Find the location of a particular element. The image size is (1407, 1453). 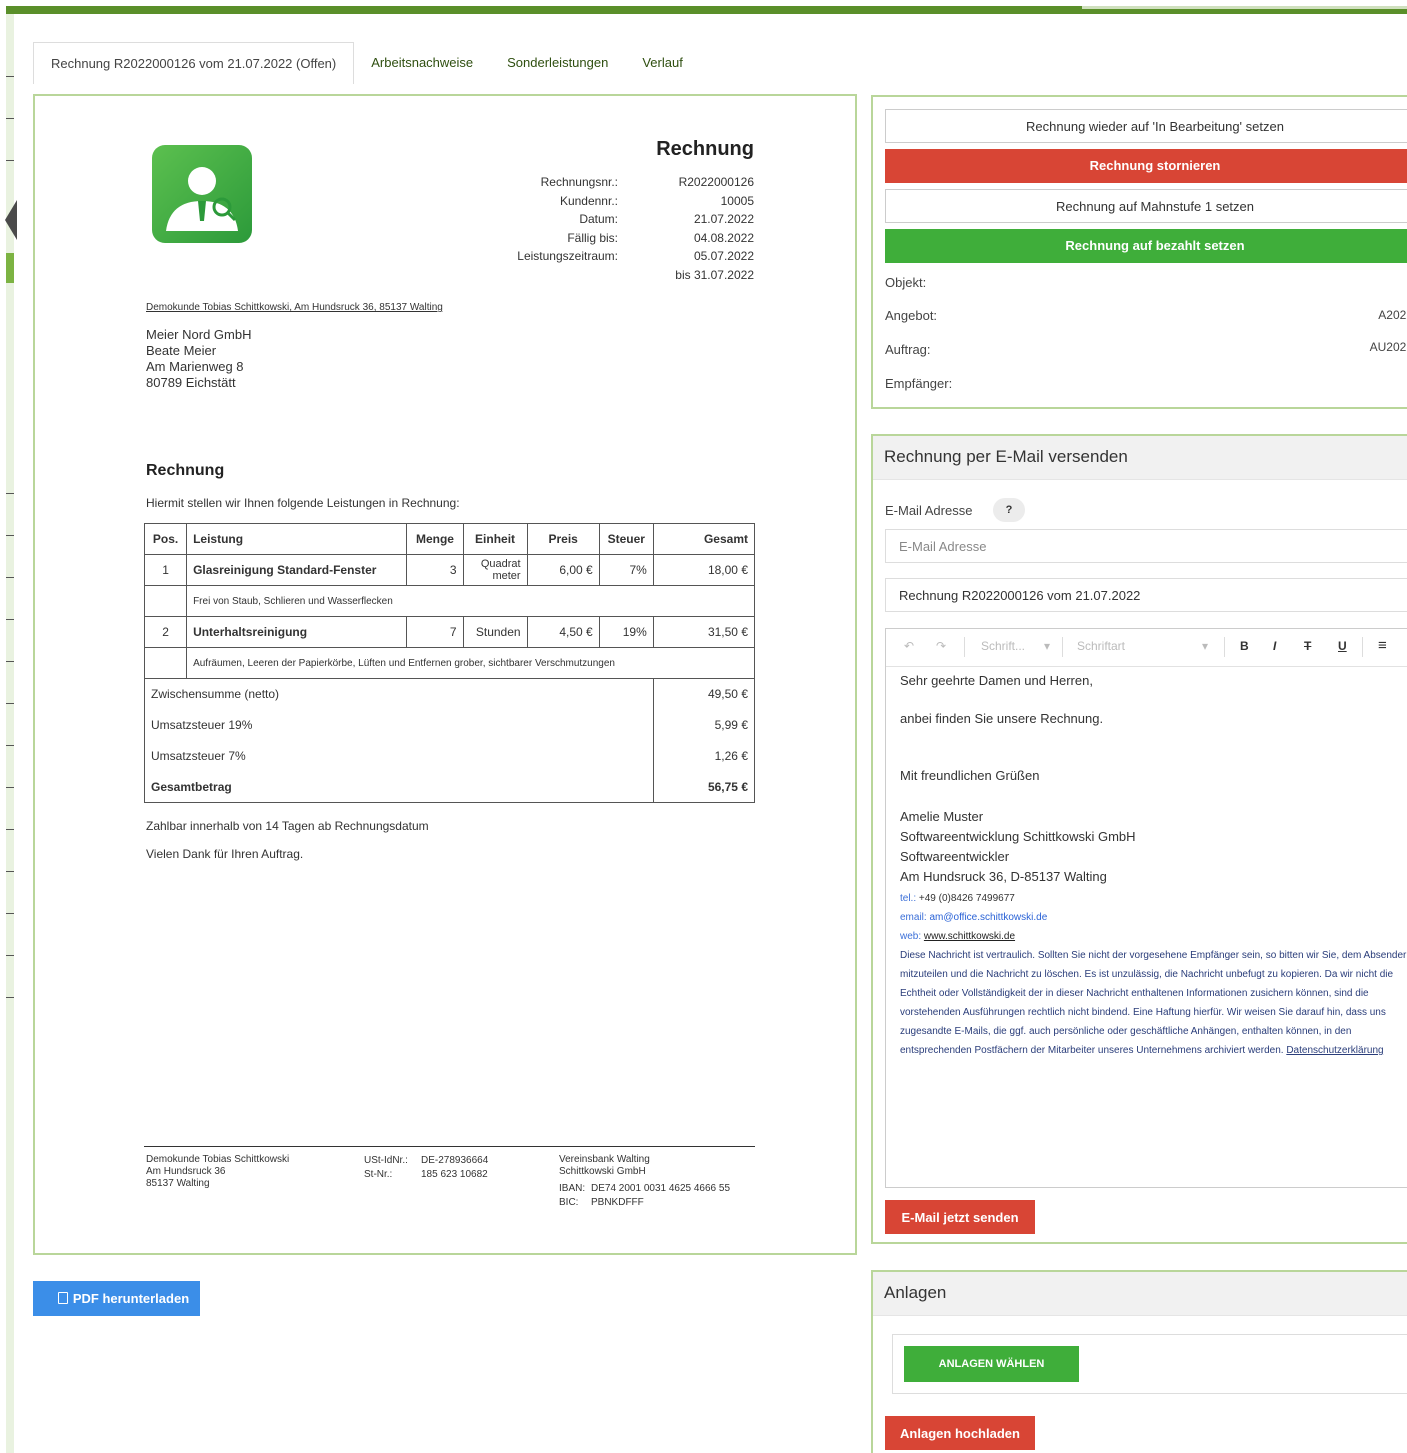

send-email-button: E-Mail jetzt senden is located at coordinates (960, 1217).